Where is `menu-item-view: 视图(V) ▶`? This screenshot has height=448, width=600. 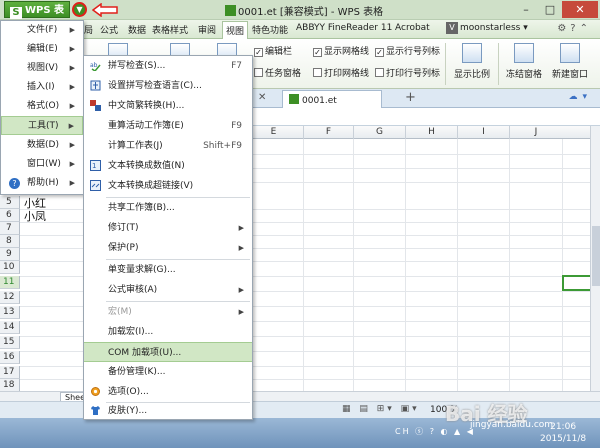 menu-item-view: 视图(V) ▶ is located at coordinates (42, 68).